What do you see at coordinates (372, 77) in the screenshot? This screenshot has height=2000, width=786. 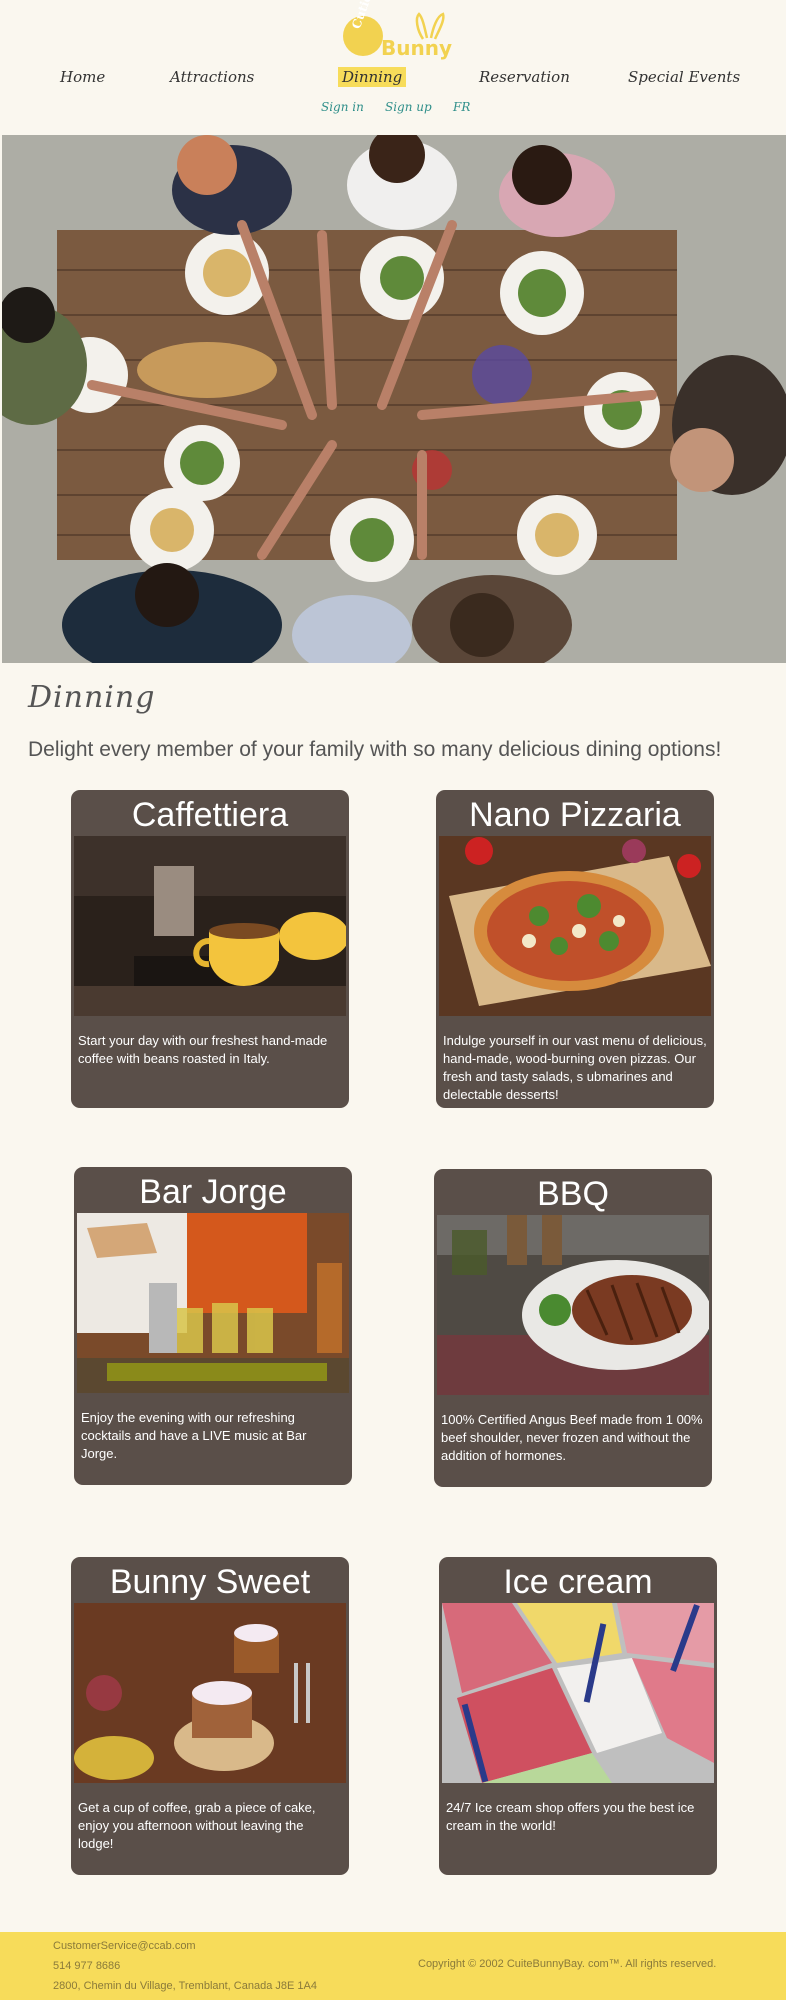 I see `nav-dinning: Dinning` at bounding box center [372, 77].